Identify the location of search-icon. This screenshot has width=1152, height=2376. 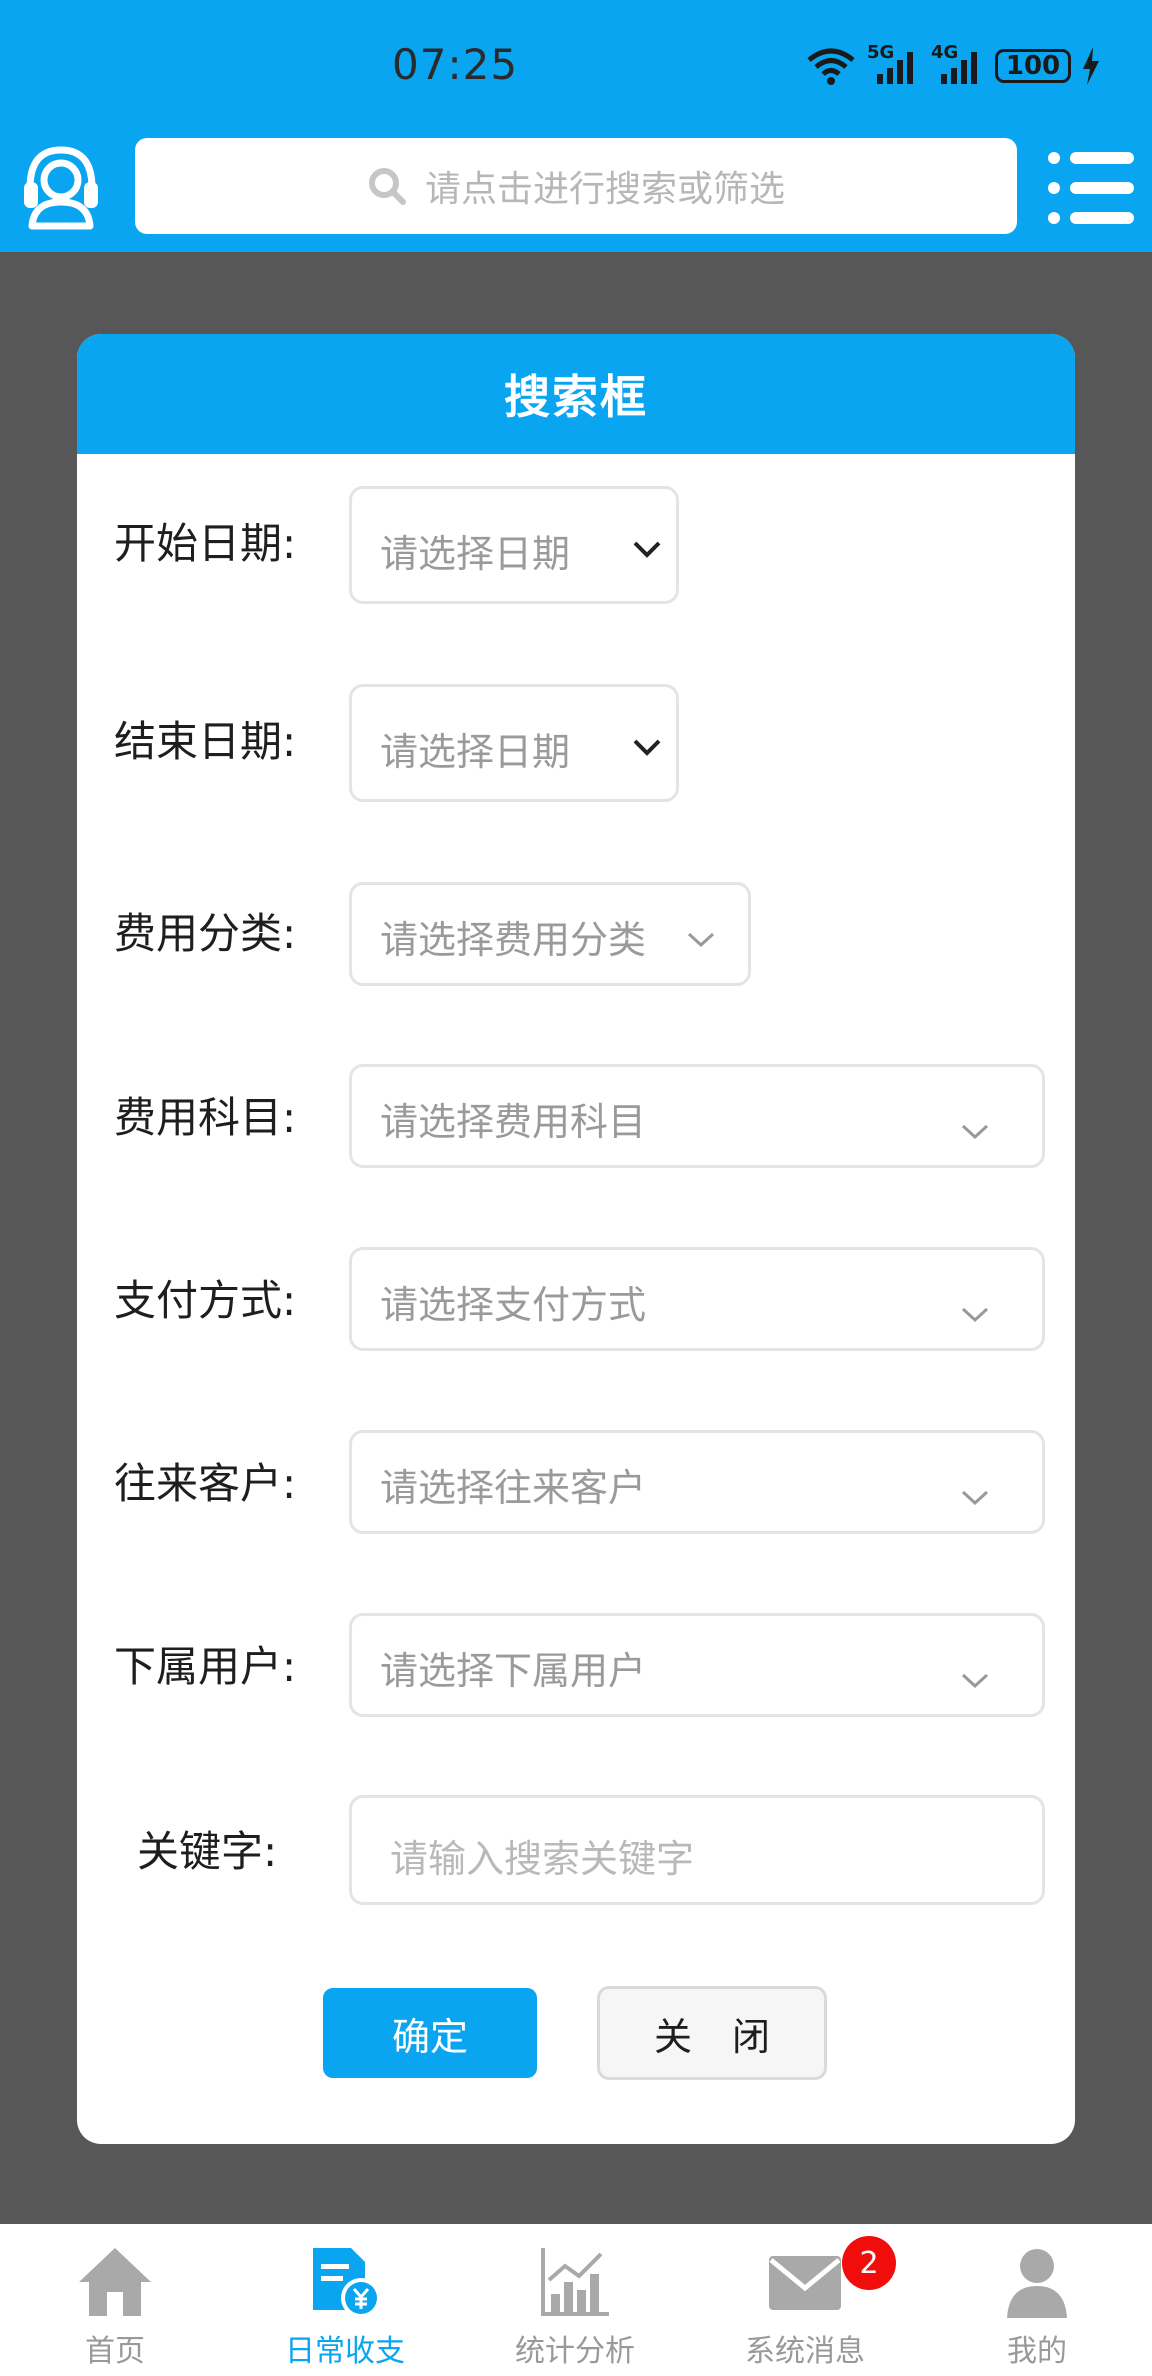
(387, 186).